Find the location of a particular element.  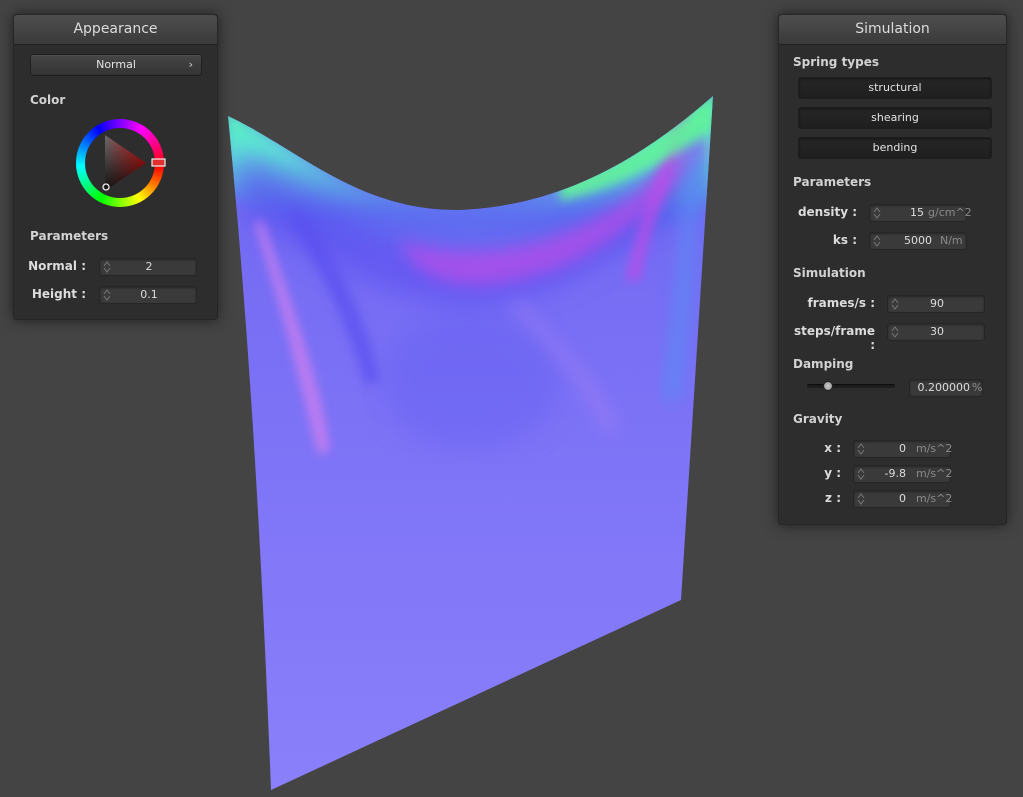

ks-label: ks : is located at coordinates (844, 240).